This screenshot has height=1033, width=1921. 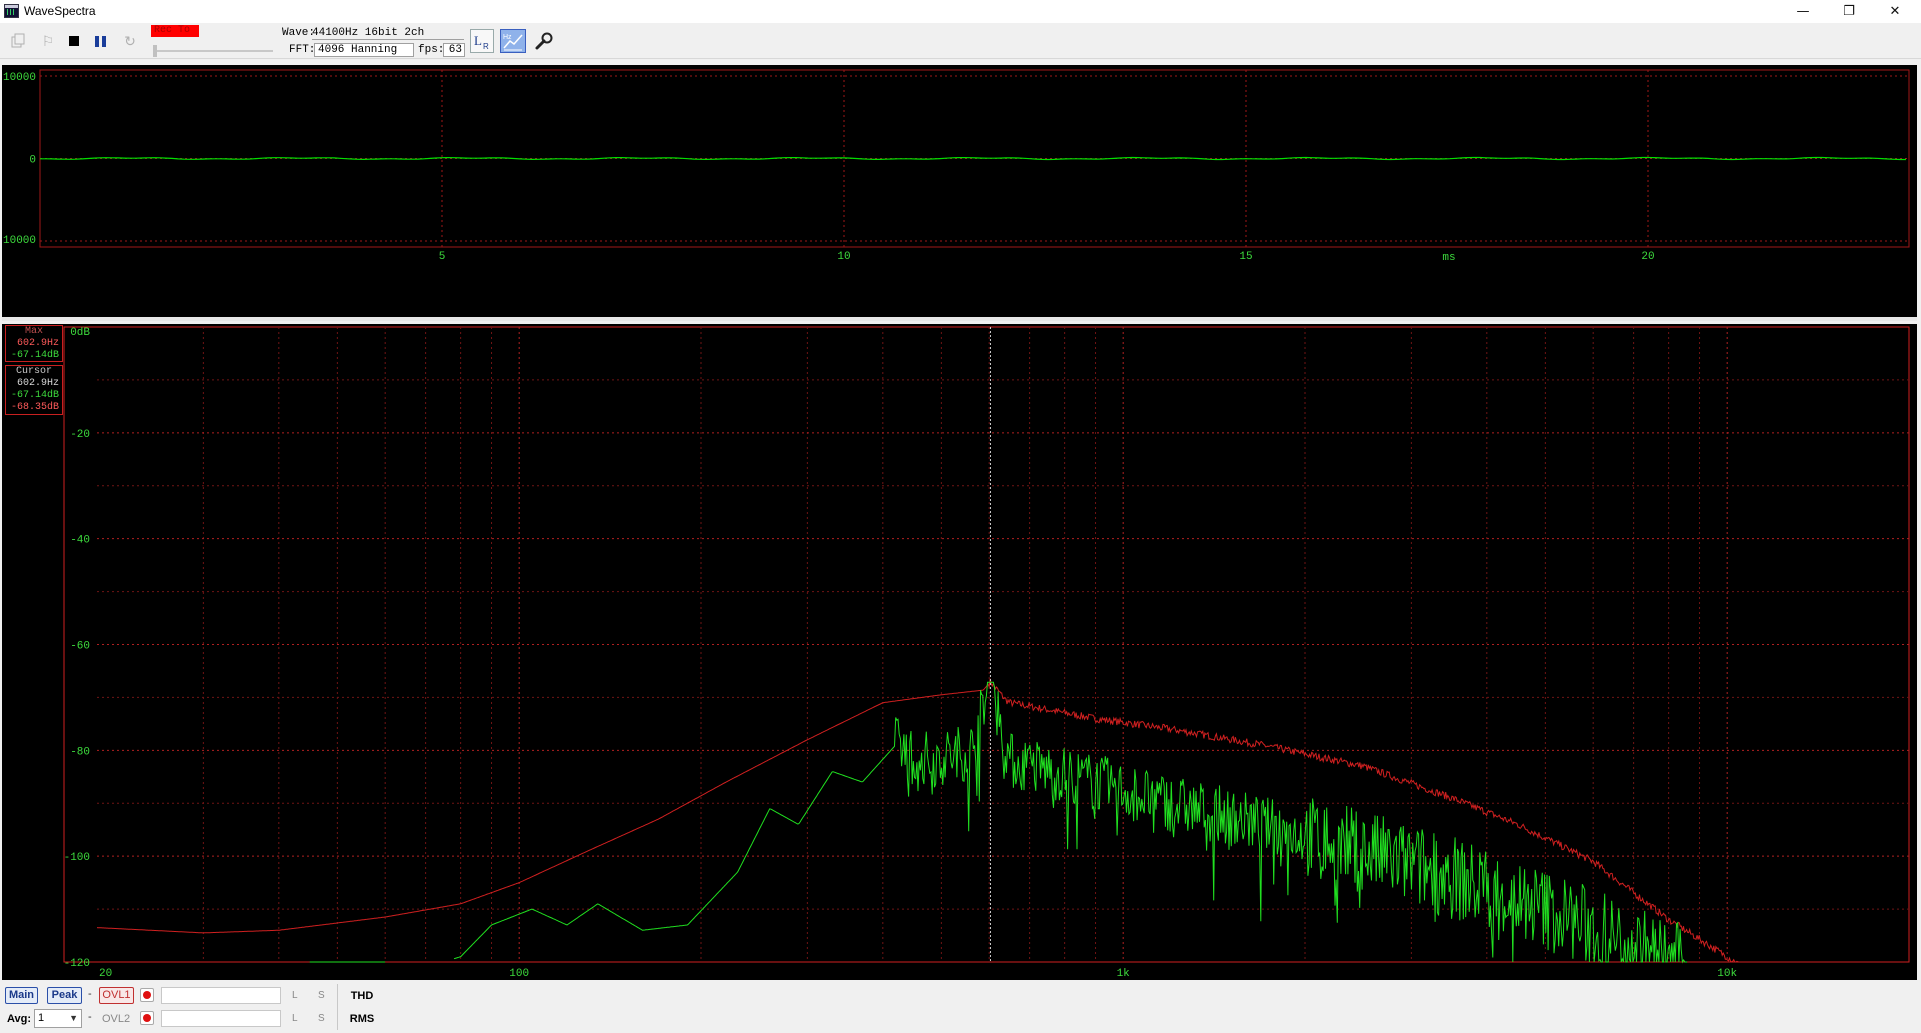 I want to click on cursor-readout-title: Cursor, so click(x=33, y=371).